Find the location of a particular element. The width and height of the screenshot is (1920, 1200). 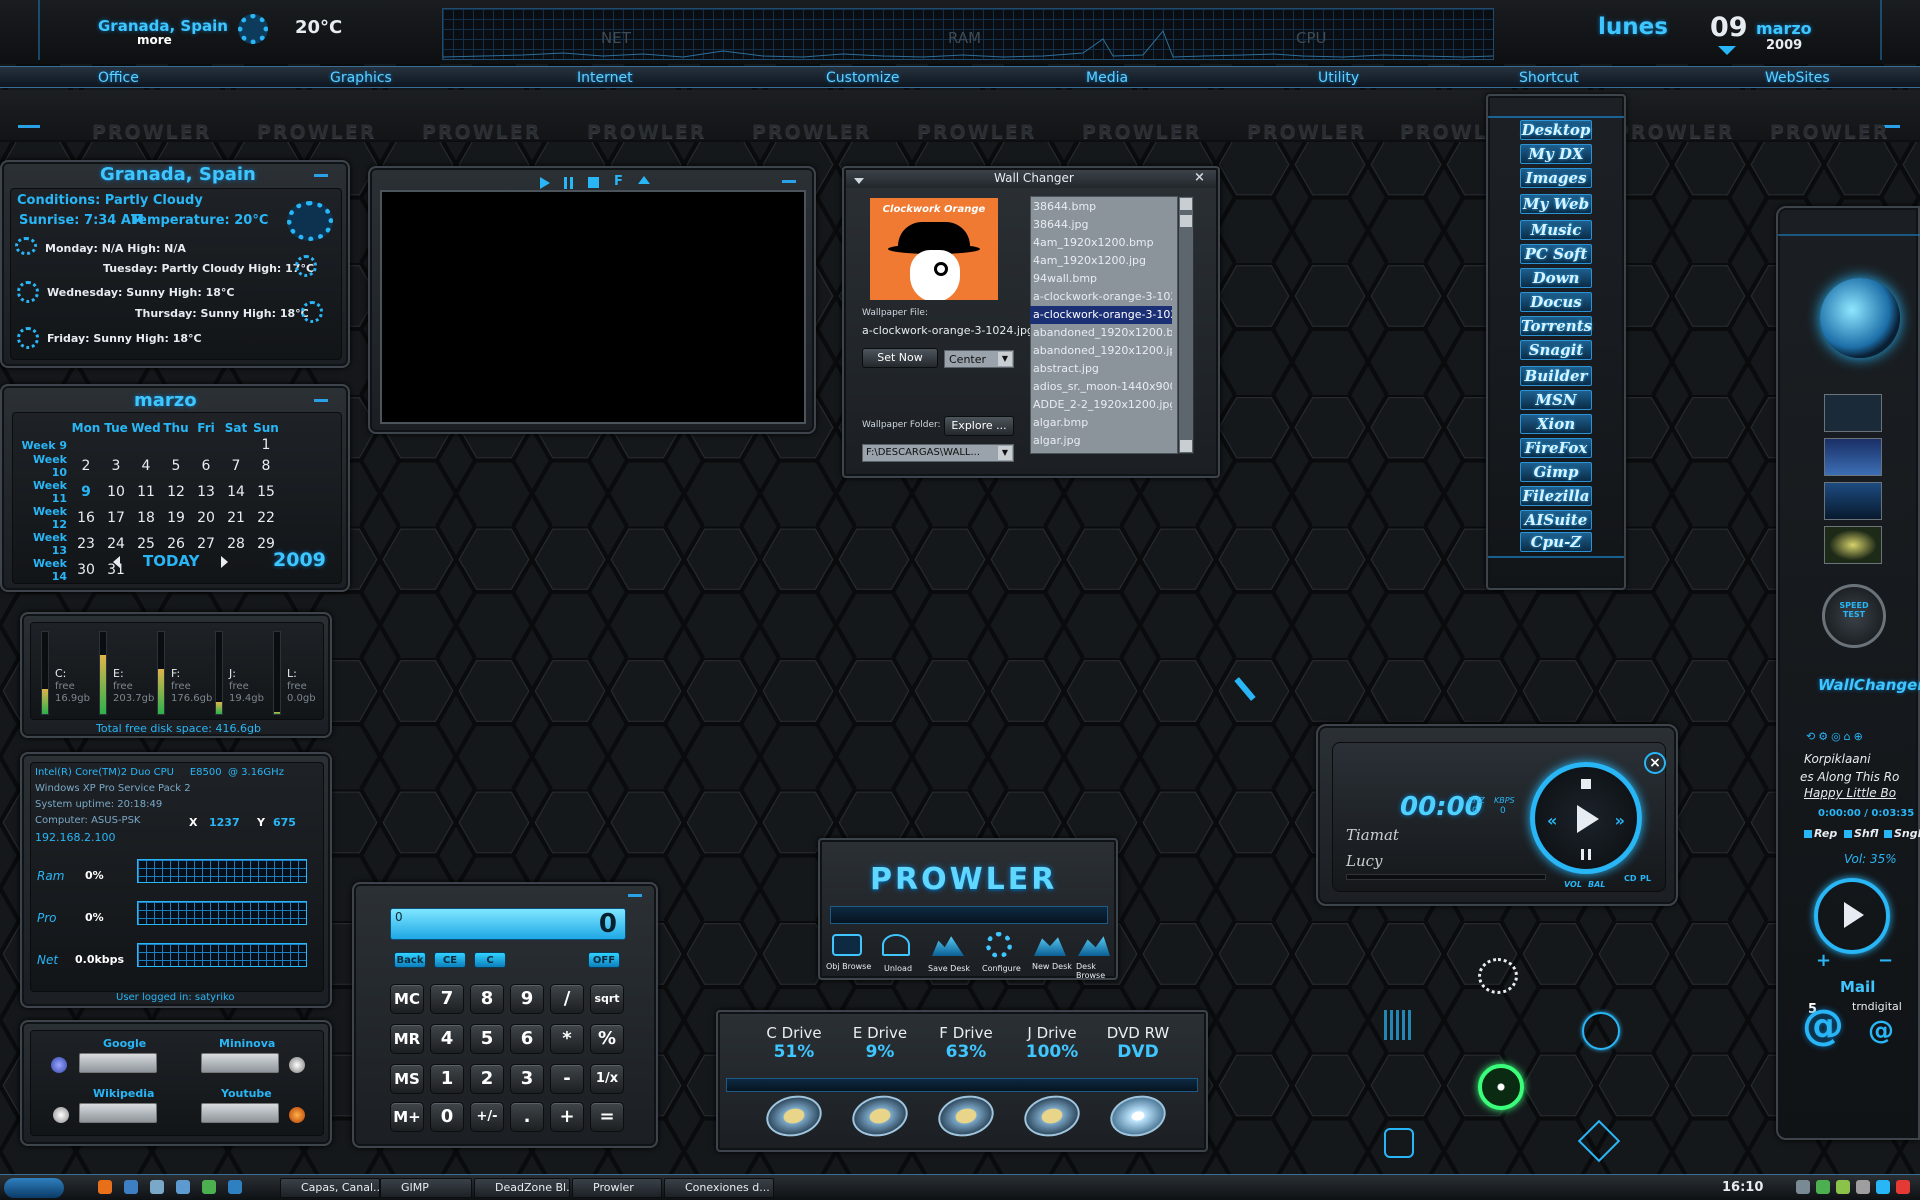

player-pl-label: PL is located at coordinates (1645, 878).